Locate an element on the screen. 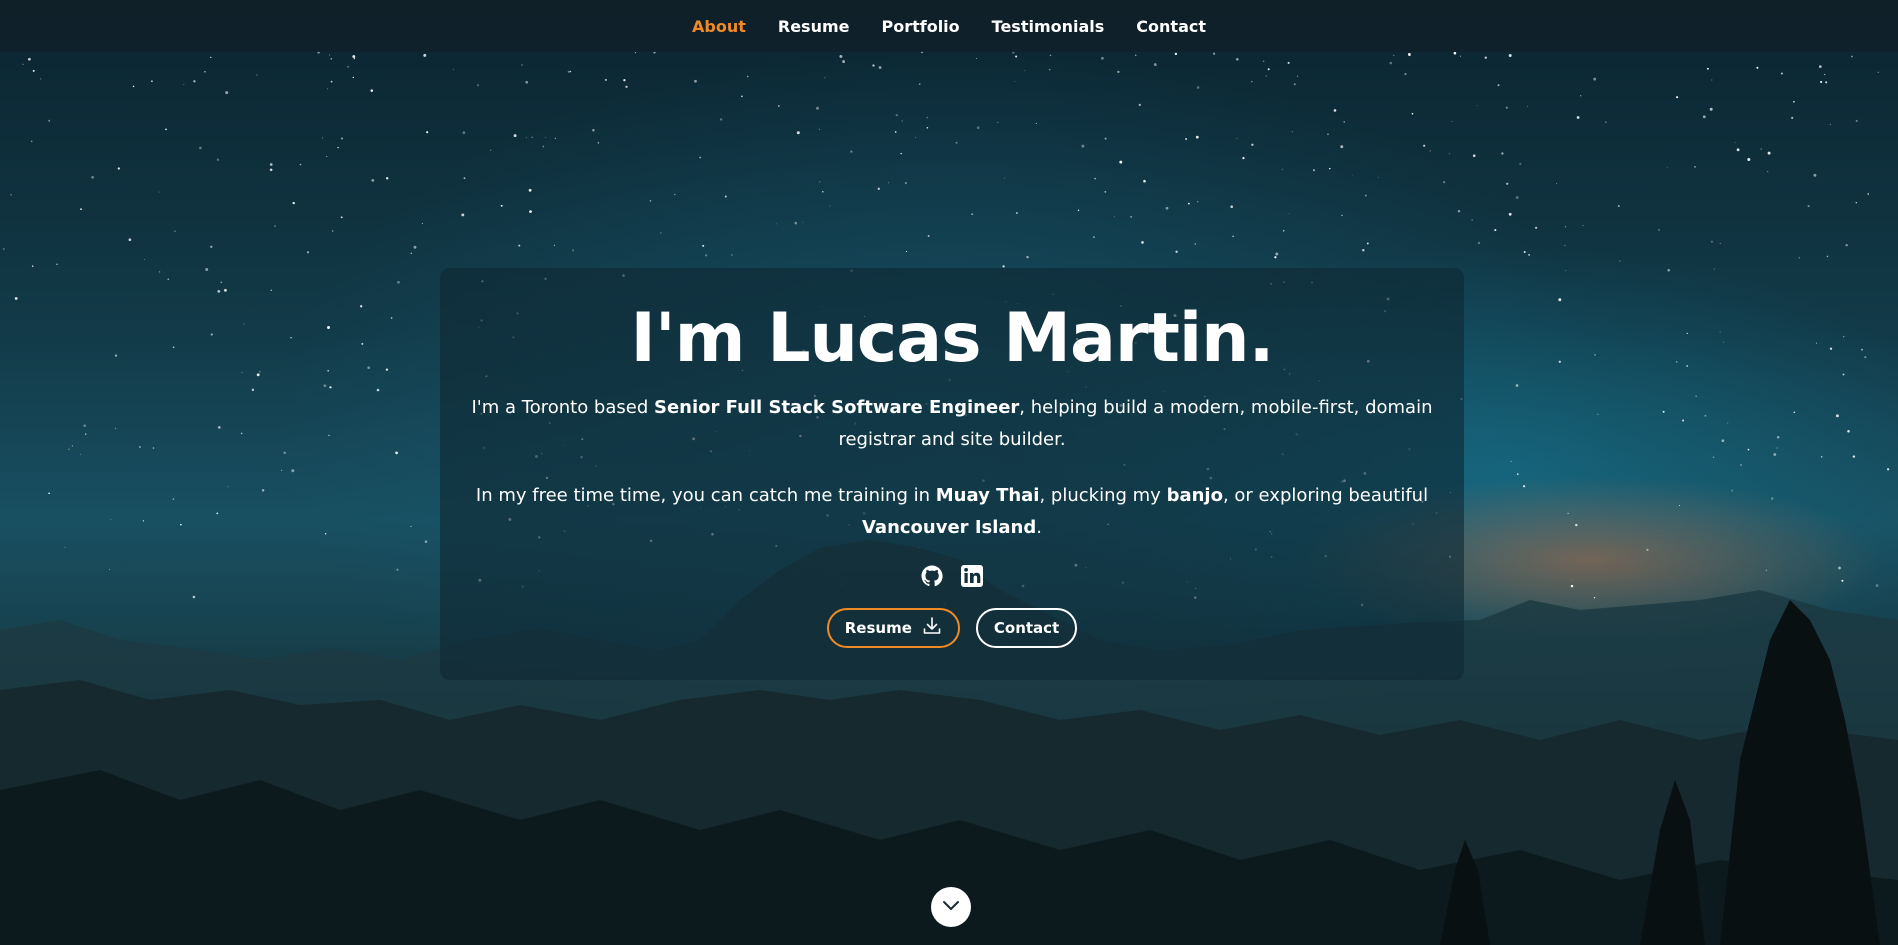 This screenshot has height=945, width=1898. linkedin-icon is located at coordinates (972, 576).